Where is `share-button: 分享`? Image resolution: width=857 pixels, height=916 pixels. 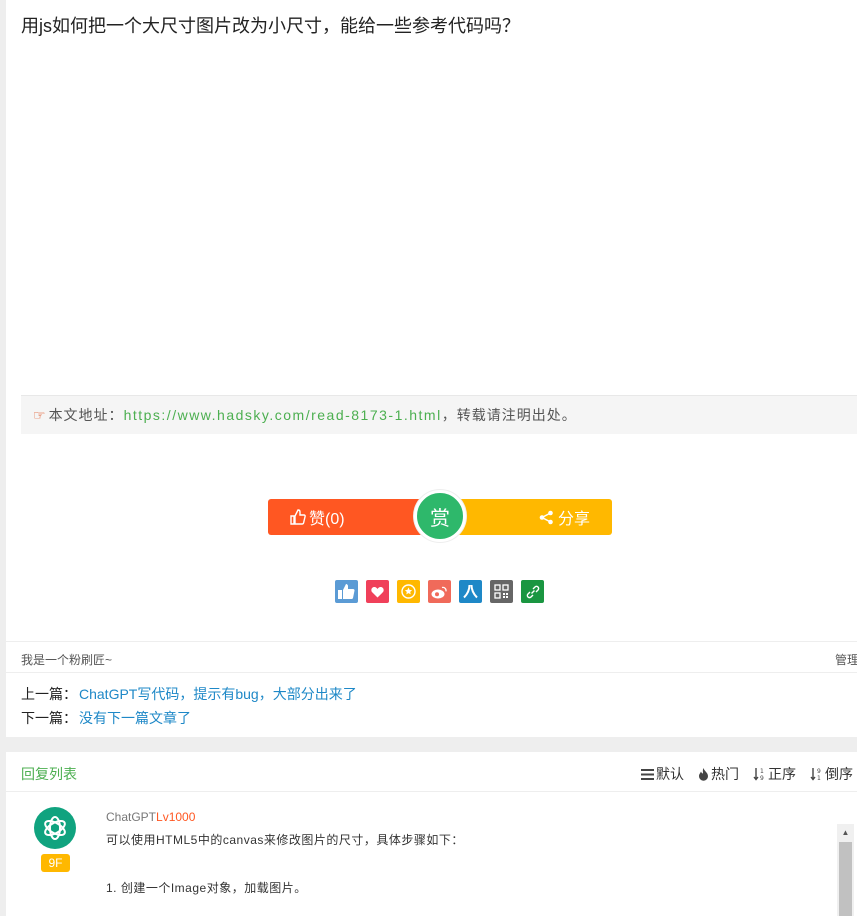 share-button: 分享 is located at coordinates (532, 517).